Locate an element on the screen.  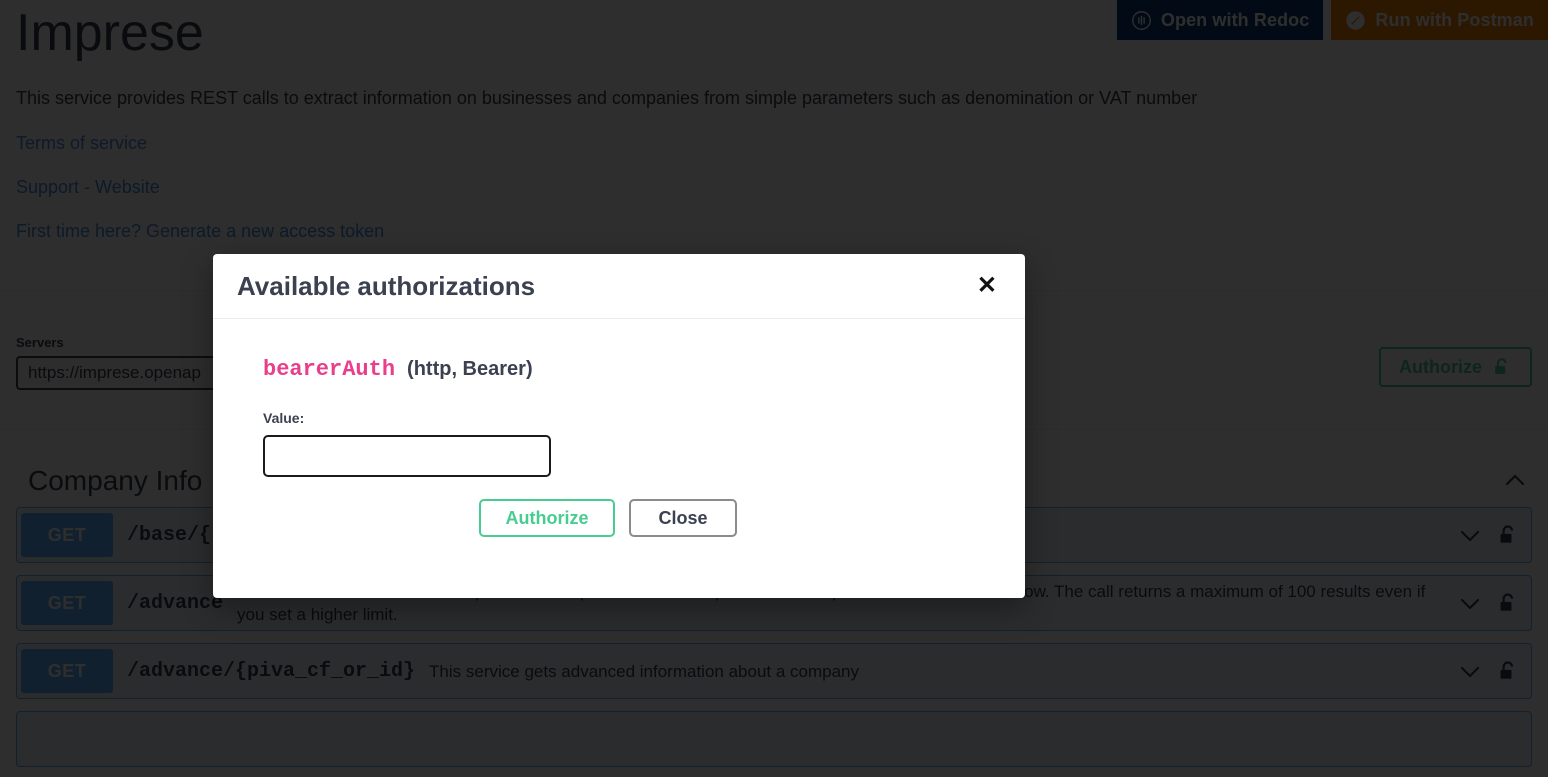
modal-title: Available authorizations is located at coordinates (386, 285).